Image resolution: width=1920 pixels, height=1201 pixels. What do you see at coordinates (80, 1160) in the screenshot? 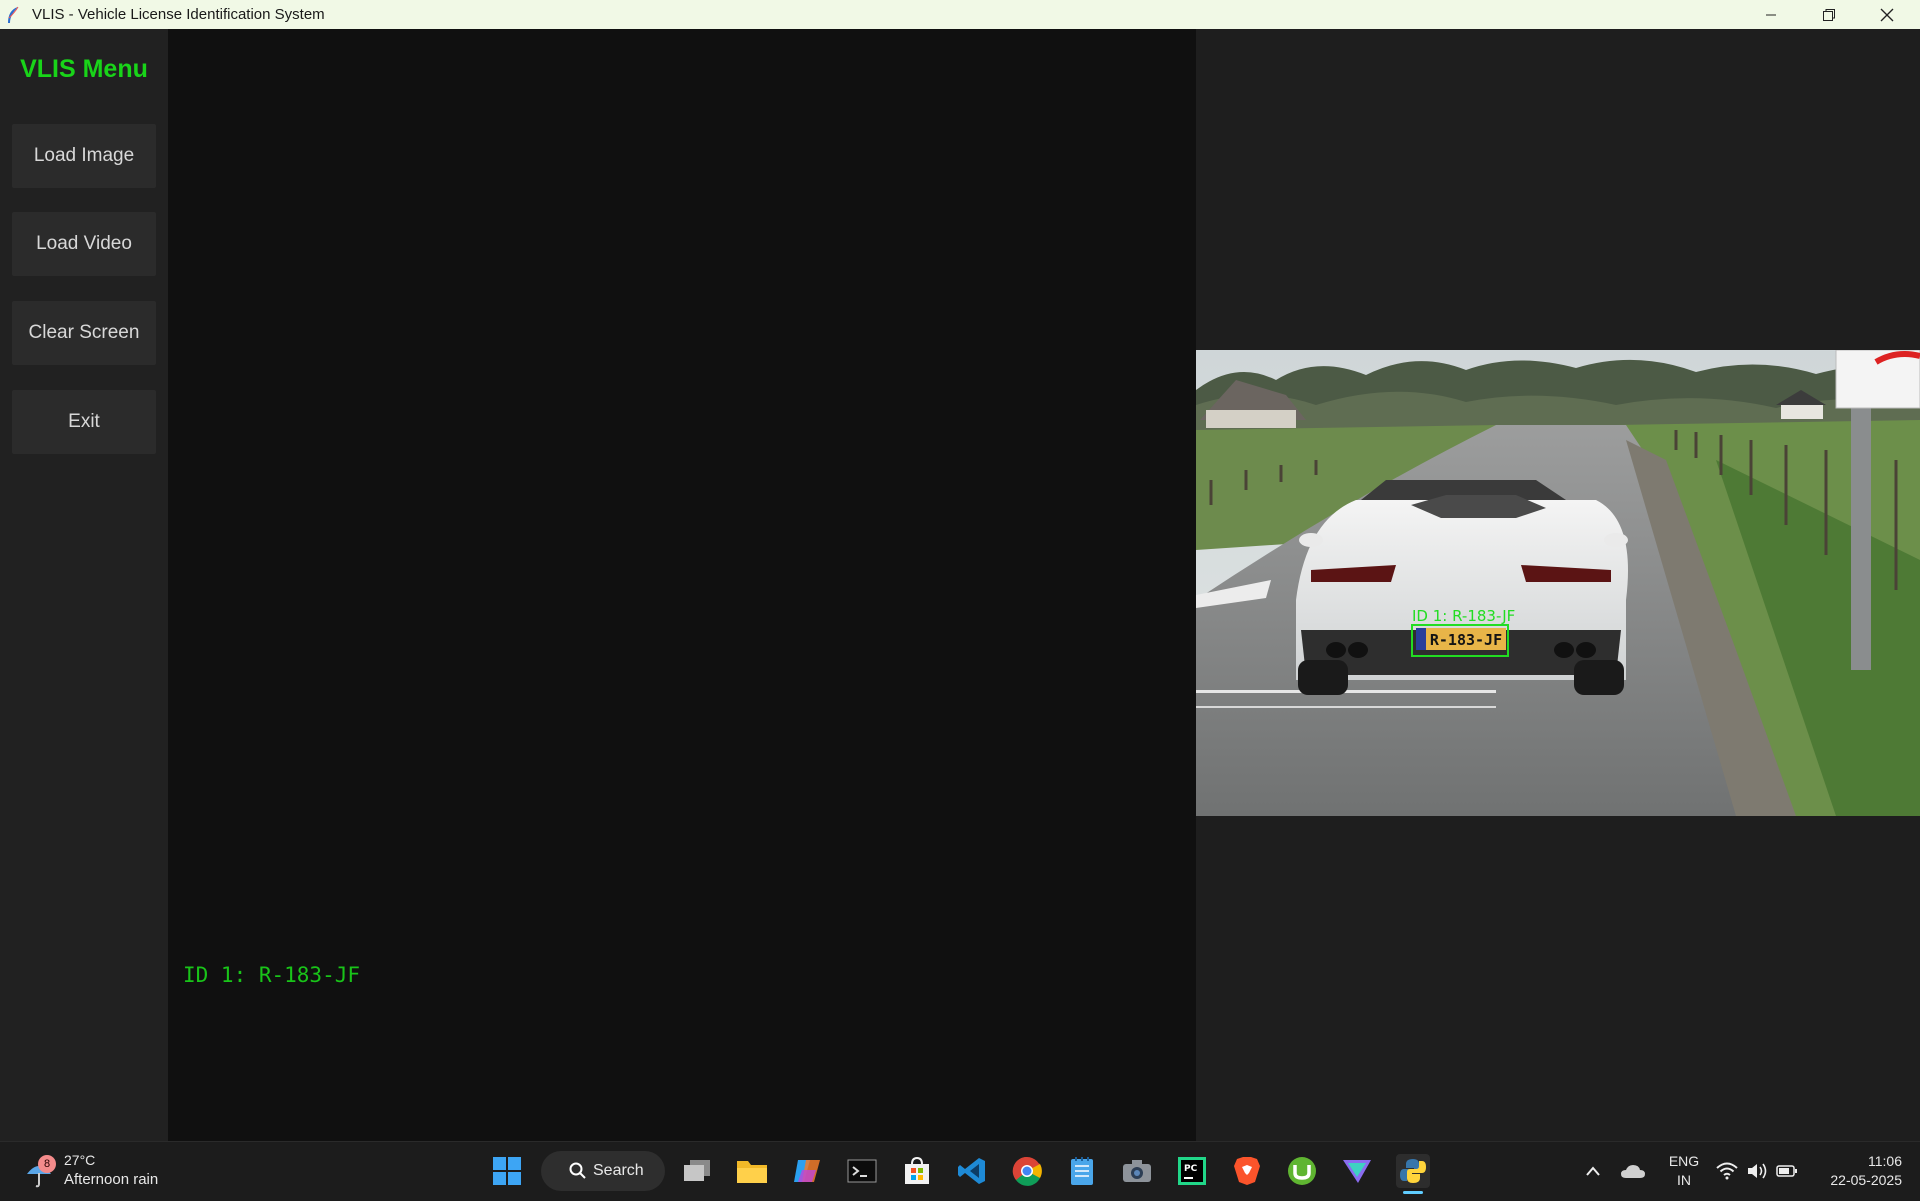
I see `weather-temp: 27°C` at bounding box center [80, 1160].